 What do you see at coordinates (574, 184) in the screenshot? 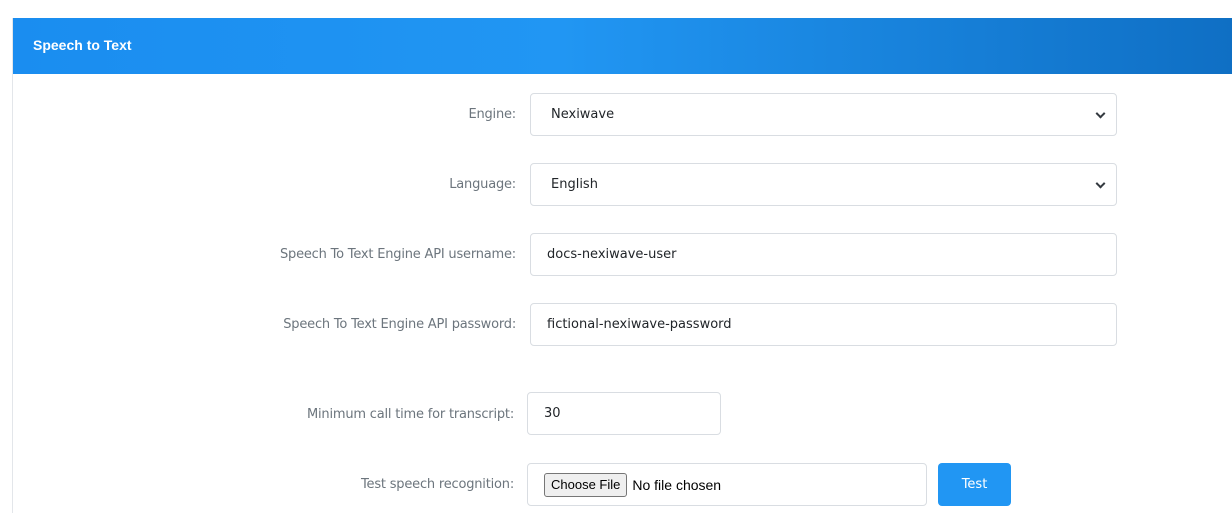
I see `language-select-value: English` at bounding box center [574, 184].